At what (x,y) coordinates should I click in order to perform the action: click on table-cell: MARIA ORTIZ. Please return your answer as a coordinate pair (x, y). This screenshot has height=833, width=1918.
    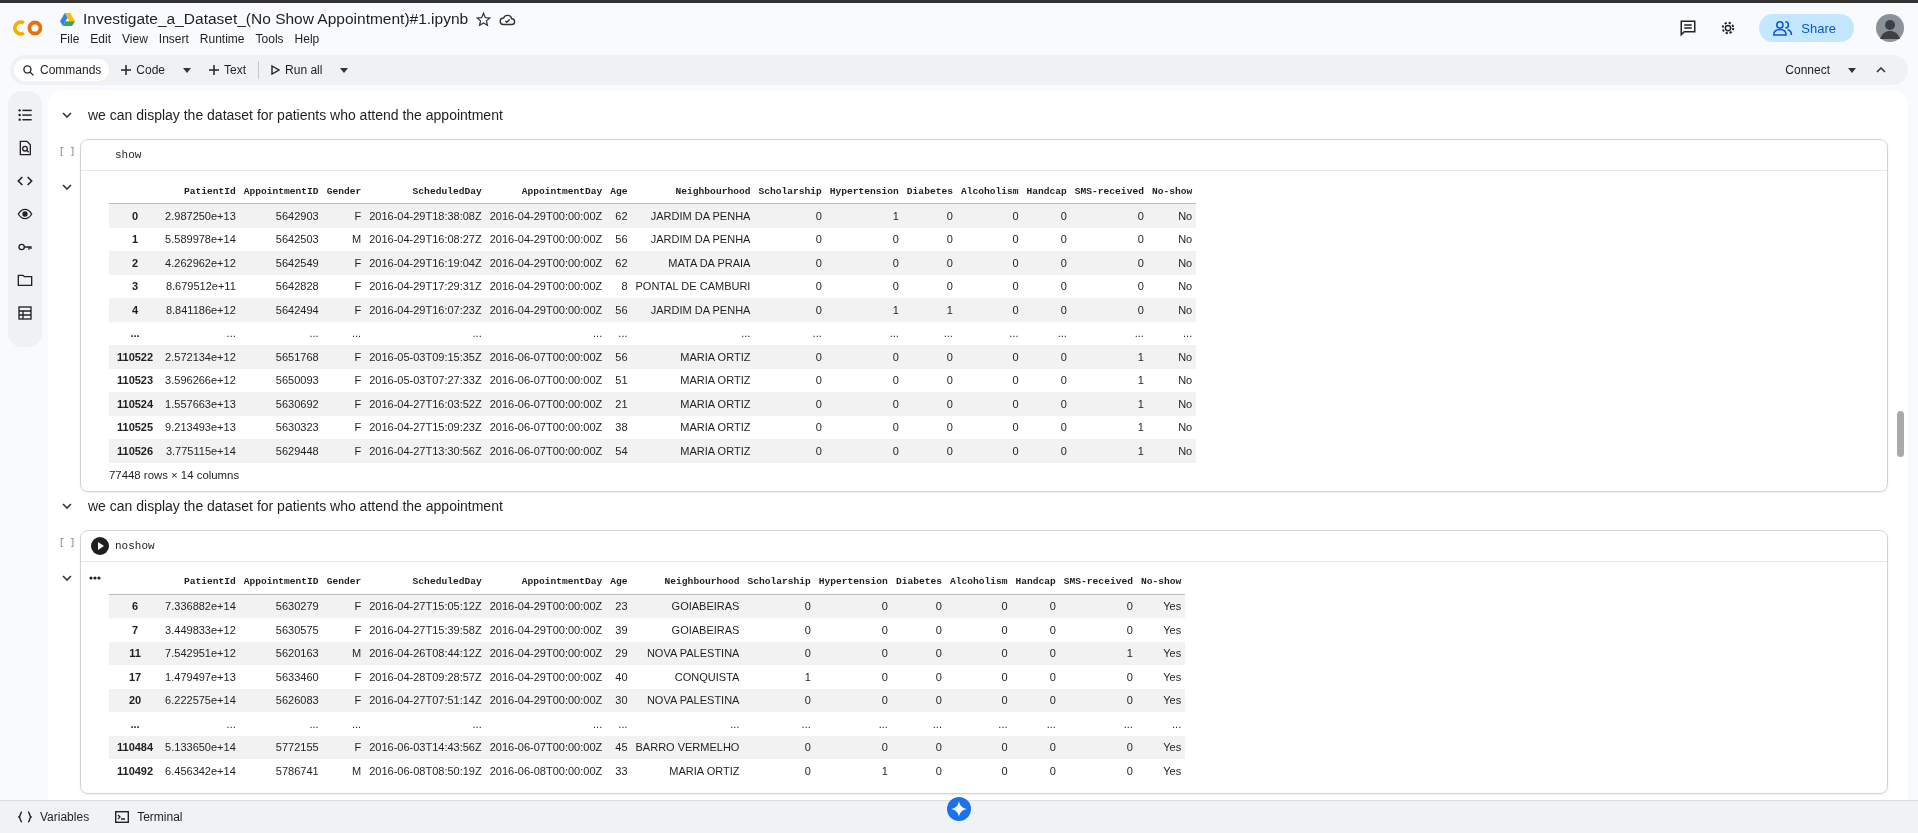
    Looking at the image, I should click on (693, 451).